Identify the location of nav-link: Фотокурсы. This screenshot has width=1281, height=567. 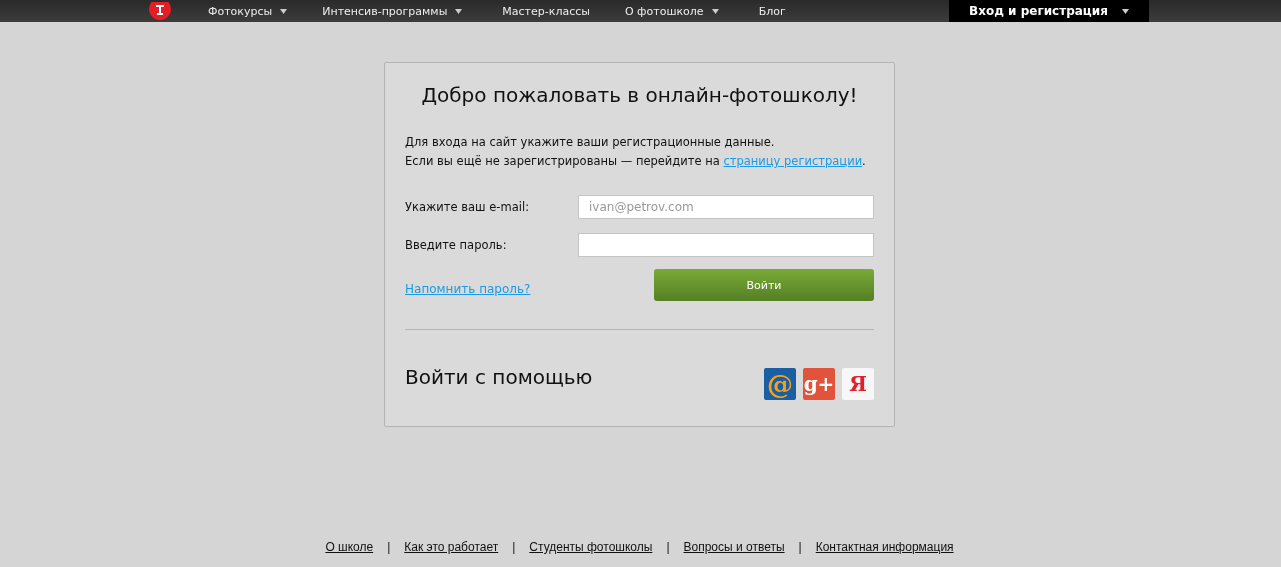
(248, 11).